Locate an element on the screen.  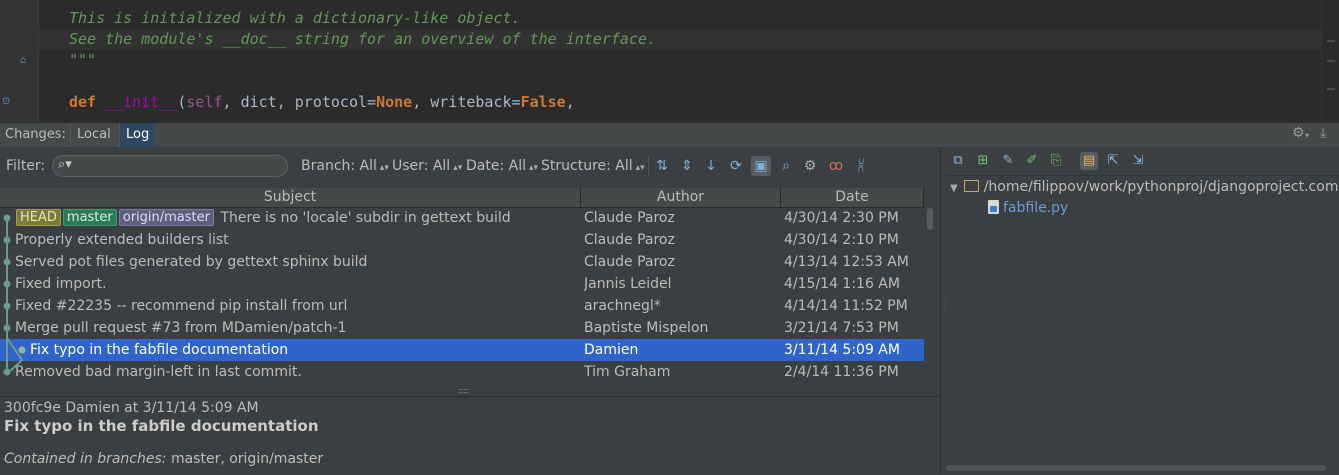
show-diff-icon: ⊞ is located at coordinates (983, 161).